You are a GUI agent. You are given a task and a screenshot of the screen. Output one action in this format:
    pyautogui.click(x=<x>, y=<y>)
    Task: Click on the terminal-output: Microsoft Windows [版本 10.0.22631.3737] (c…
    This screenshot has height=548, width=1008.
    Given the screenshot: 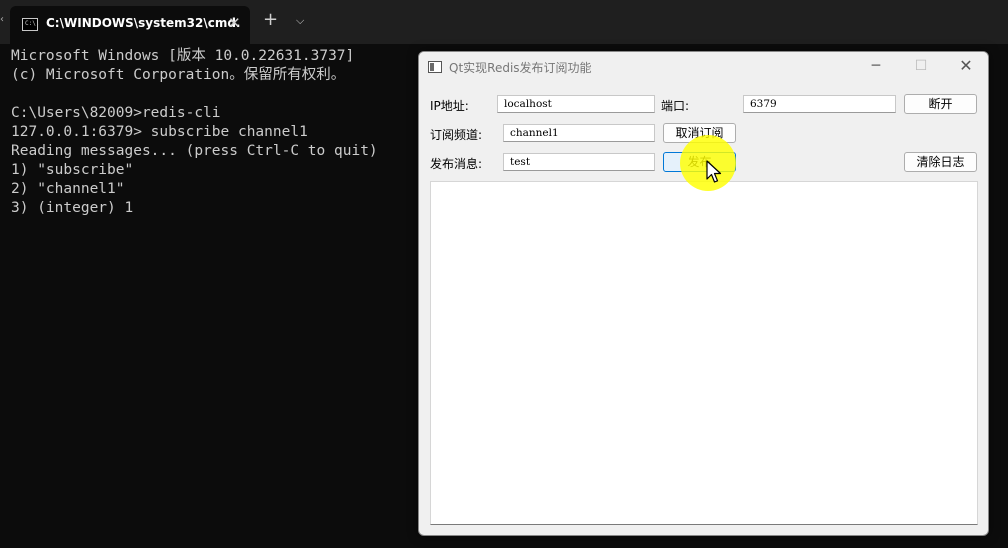 What is the action you would take?
    pyautogui.click(x=194, y=132)
    